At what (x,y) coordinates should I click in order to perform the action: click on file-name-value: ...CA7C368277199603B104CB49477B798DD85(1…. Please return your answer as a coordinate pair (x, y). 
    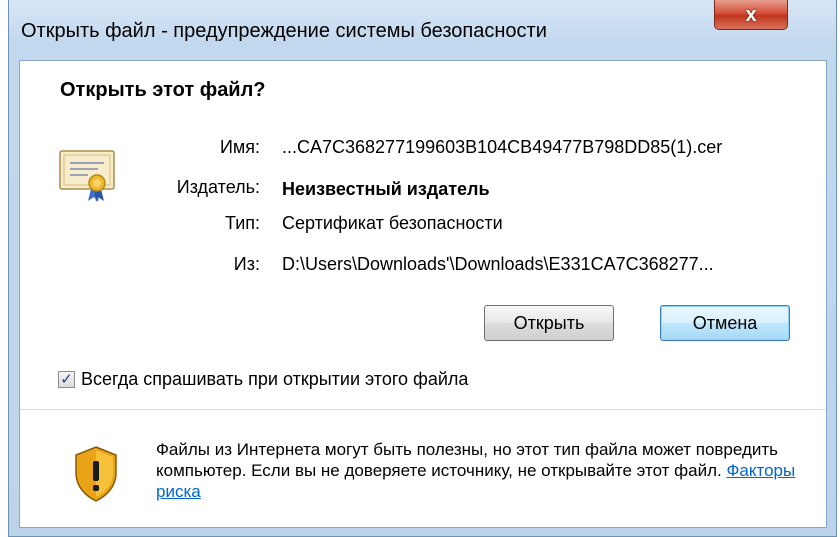
    Looking at the image, I should click on (502, 147).